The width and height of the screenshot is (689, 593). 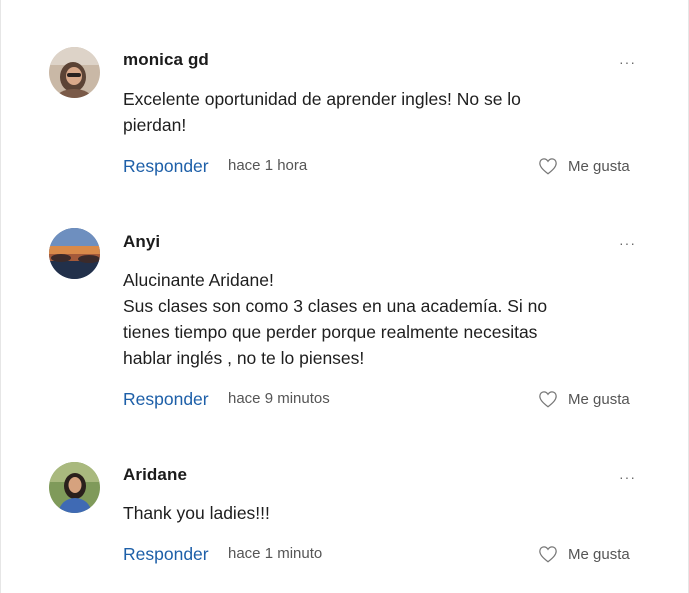 I want to click on comment-timestamp: hace 1 minuto, so click(x=275, y=553).